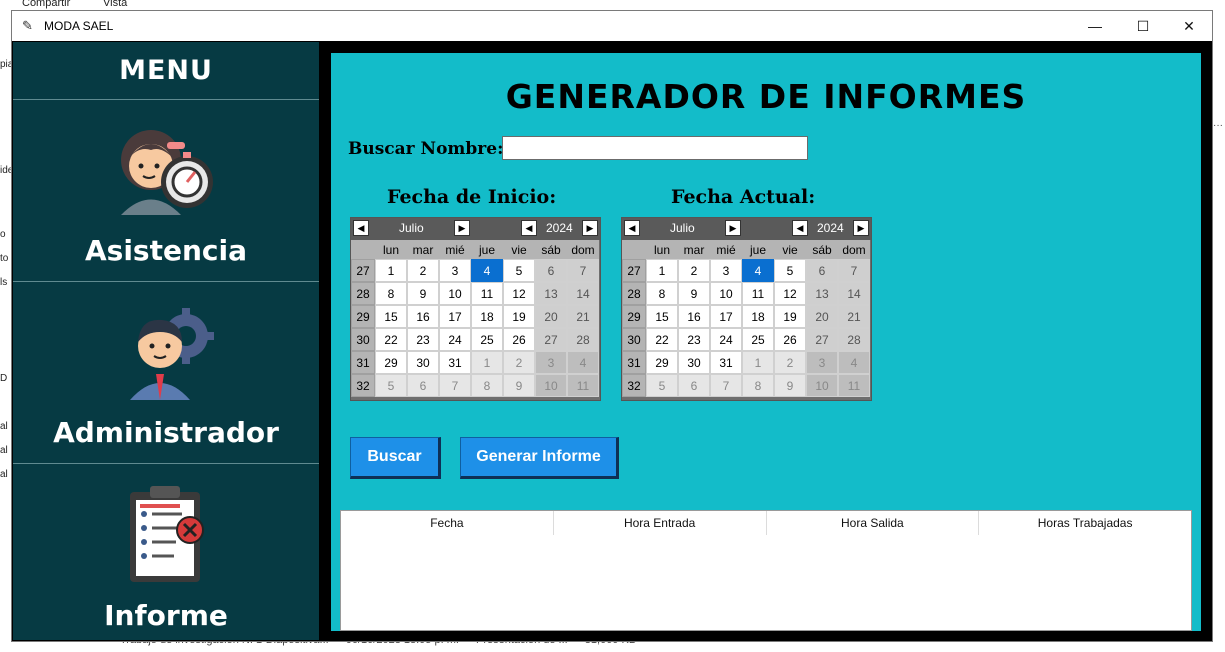 The height and width of the screenshot is (652, 1225). What do you see at coordinates (539, 458) in the screenshot?
I see `generate-report-button: Generar Informe` at bounding box center [539, 458].